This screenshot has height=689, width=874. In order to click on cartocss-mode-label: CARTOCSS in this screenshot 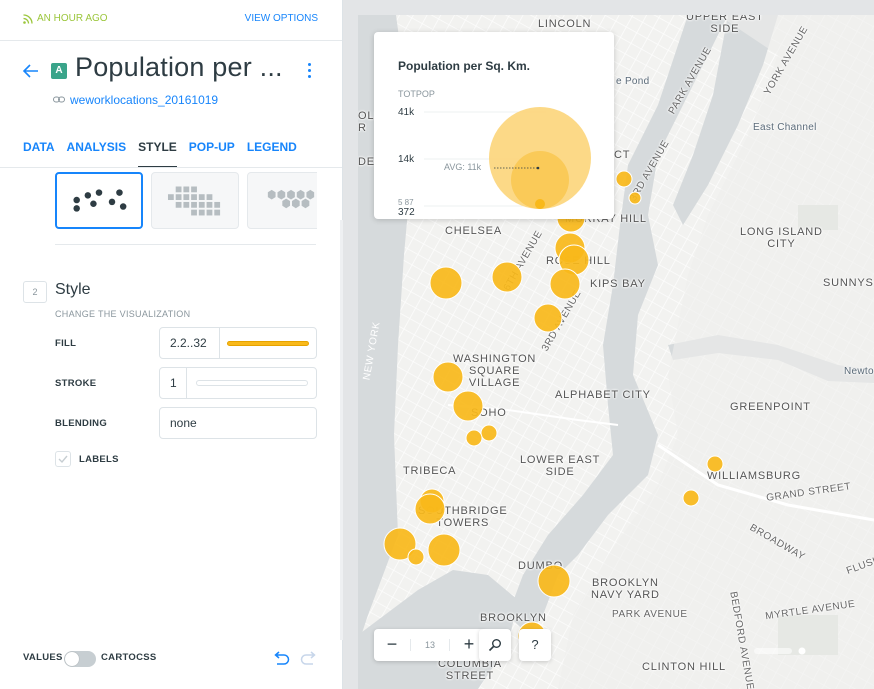, I will do `click(129, 657)`.